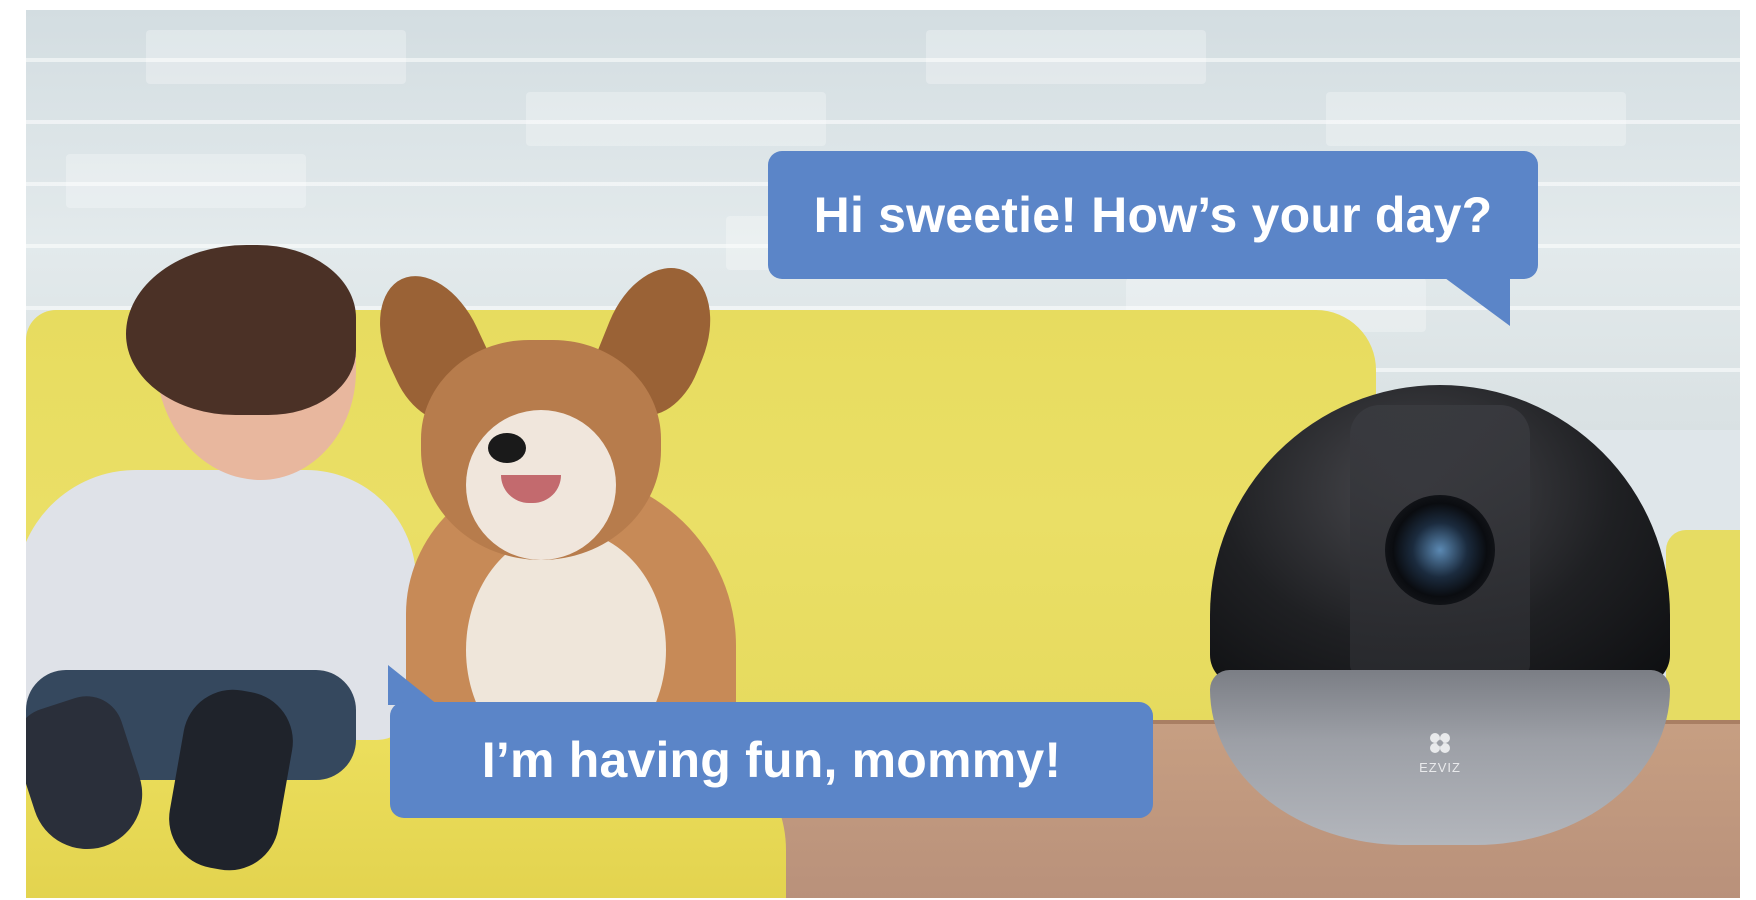 The width and height of the screenshot is (1756, 900). Describe the element at coordinates (1440, 615) in the screenshot. I see `security-camera: EZVIZ` at that location.